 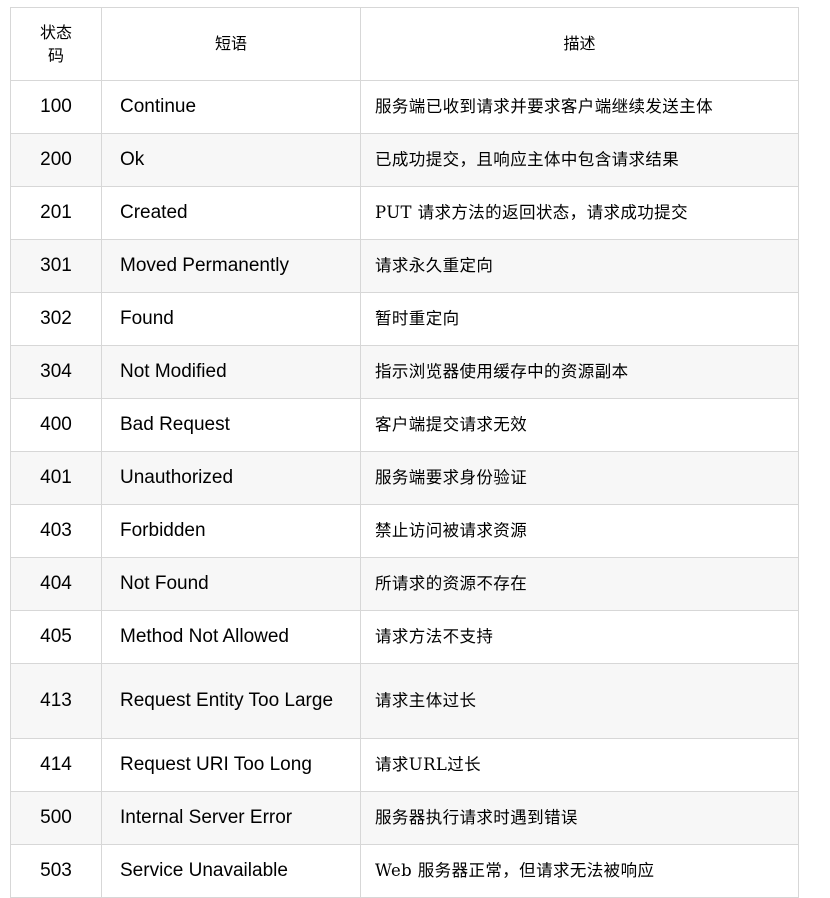 I want to click on cell-status-code: 413, so click(x=56, y=701).